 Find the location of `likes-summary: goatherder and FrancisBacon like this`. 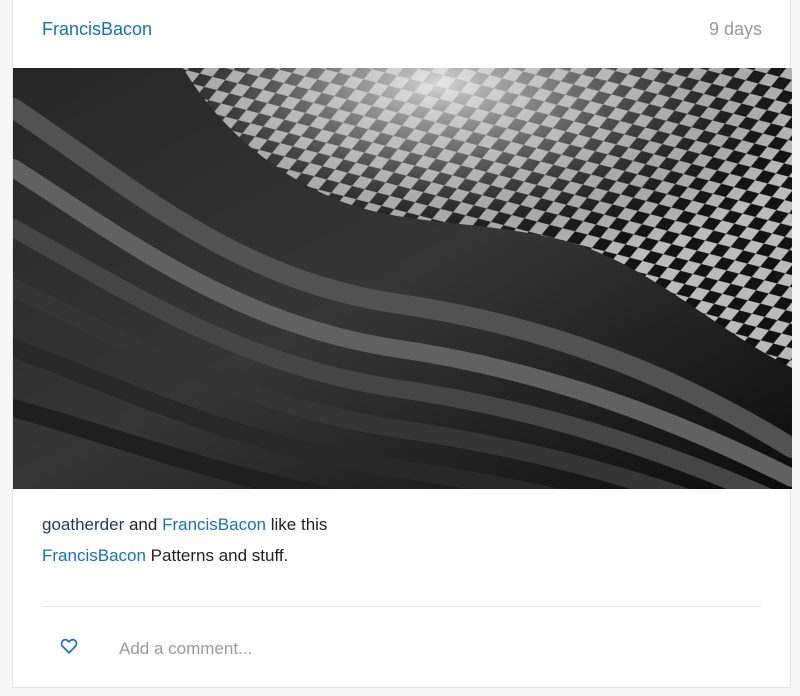

likes-summary: goatherder and FrancisBacon like this is located at coordinates (401, 525).